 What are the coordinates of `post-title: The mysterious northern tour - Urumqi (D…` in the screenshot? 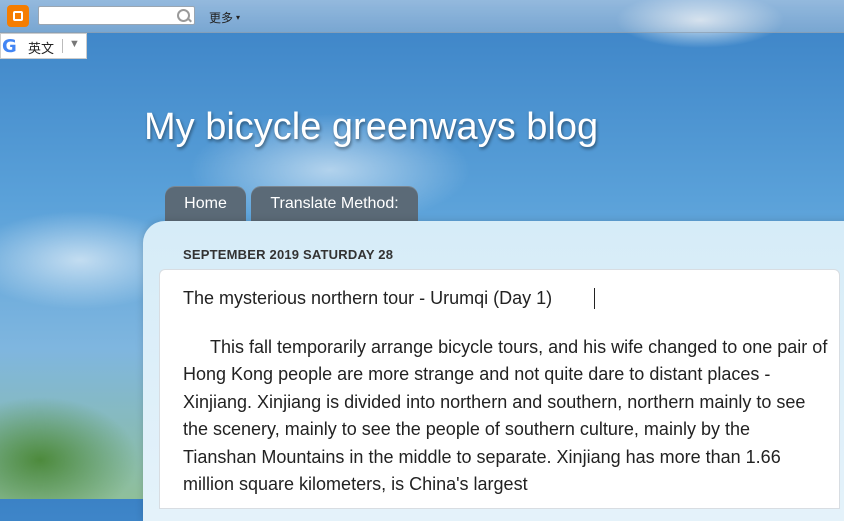 It's located at (367, 298).